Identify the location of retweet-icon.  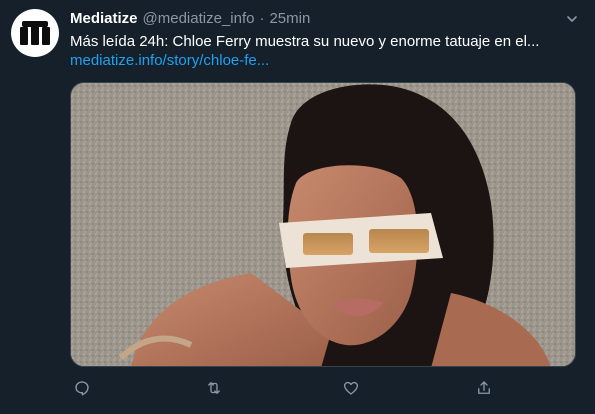
(214, 388).